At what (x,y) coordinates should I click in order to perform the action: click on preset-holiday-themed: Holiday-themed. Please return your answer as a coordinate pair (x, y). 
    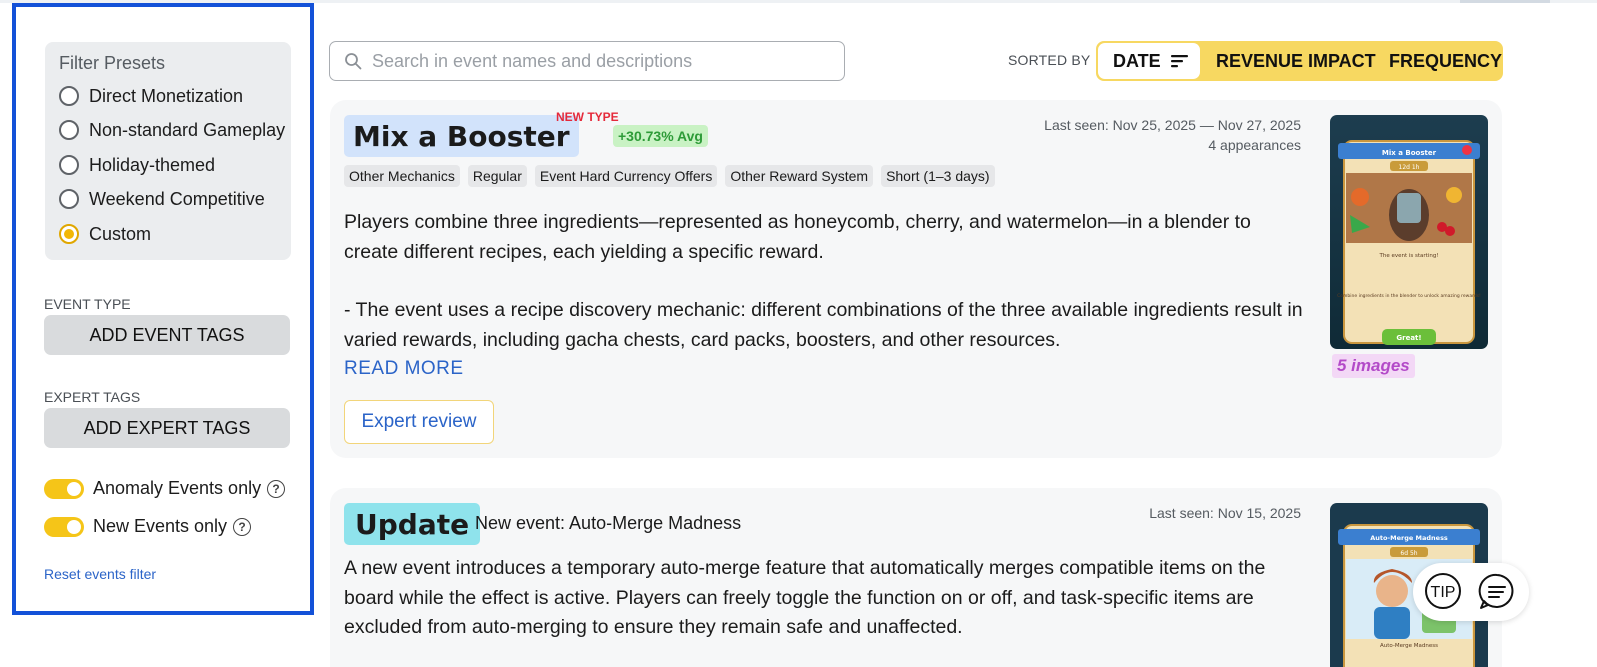
    Looking at the image, I should click on (137, 165).